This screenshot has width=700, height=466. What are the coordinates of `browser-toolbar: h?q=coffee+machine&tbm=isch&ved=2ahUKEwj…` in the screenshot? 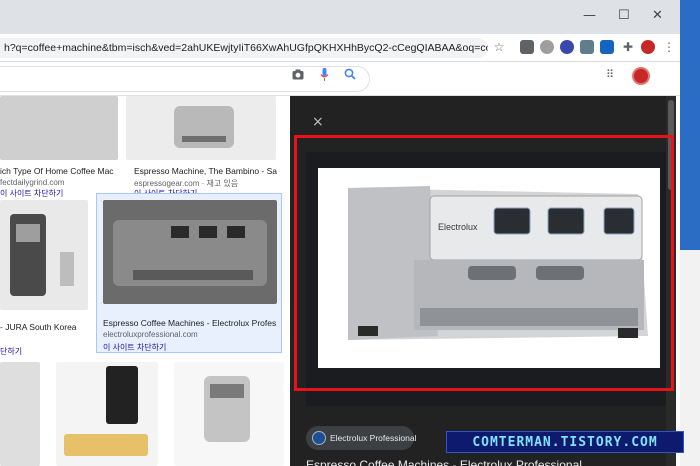 It's located at (340, 48).